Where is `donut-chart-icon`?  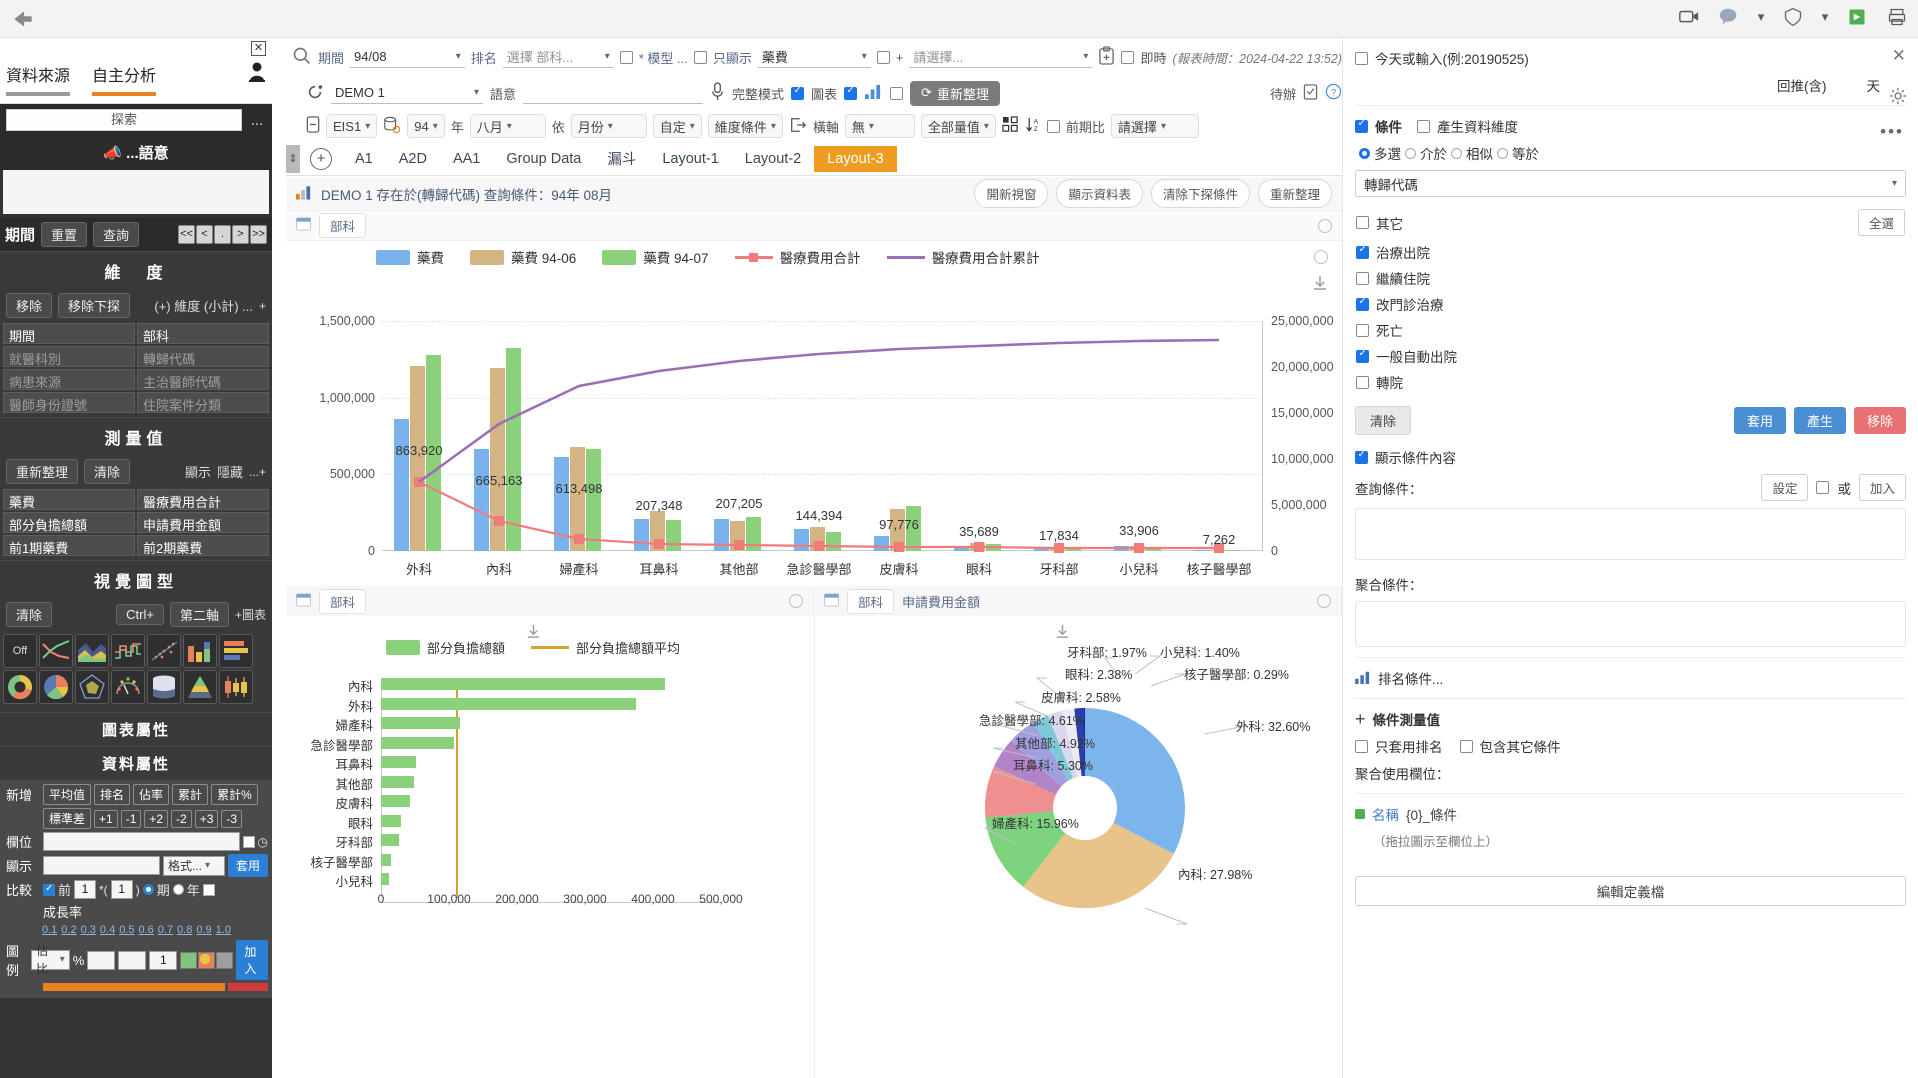
donut-chart-icon is located at coordinates (20, 687).